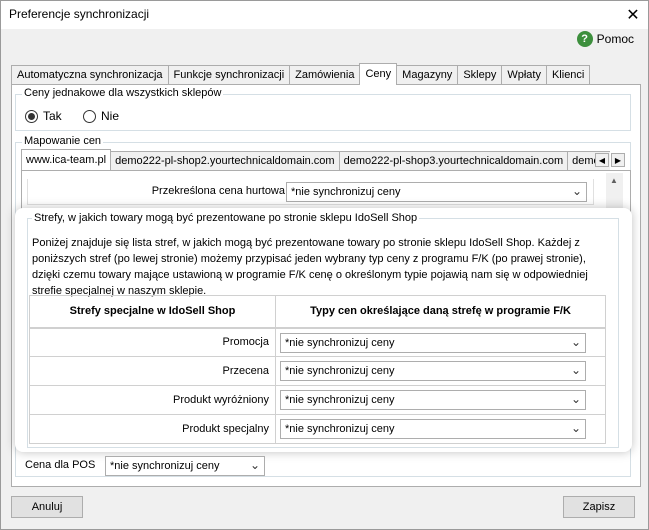 The height and width of the screenshot is (530, 649). What do you see at coordinates (60, 465) in the screenshot?
I see `pos-label: Cena dla POS` at bounding box center [60, 465].